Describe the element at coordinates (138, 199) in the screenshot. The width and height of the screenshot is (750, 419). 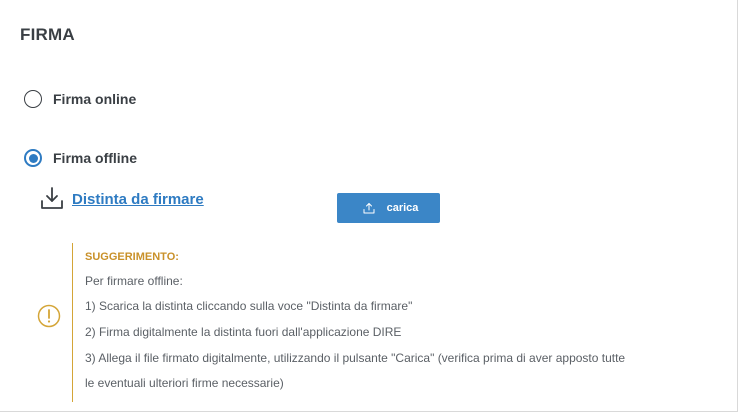
I see `distinta-da-firmare-link: Distinta da firmare` at that location.